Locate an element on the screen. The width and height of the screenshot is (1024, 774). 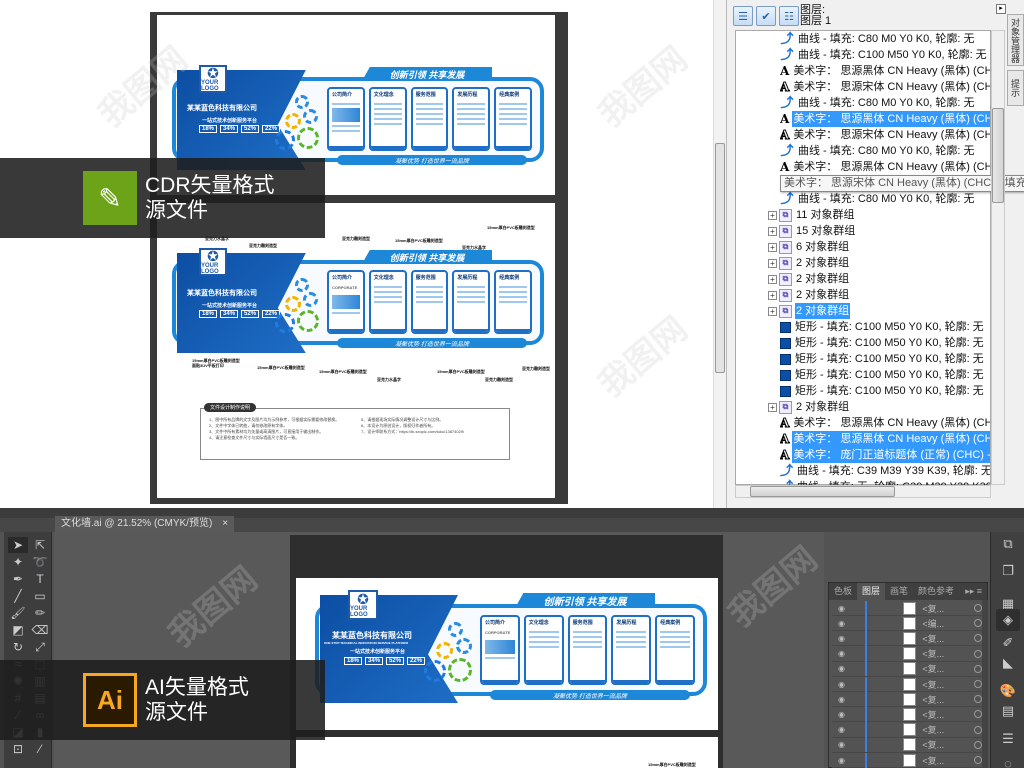
appearance-icon: ◌ is located at coordinates (1008, 763).